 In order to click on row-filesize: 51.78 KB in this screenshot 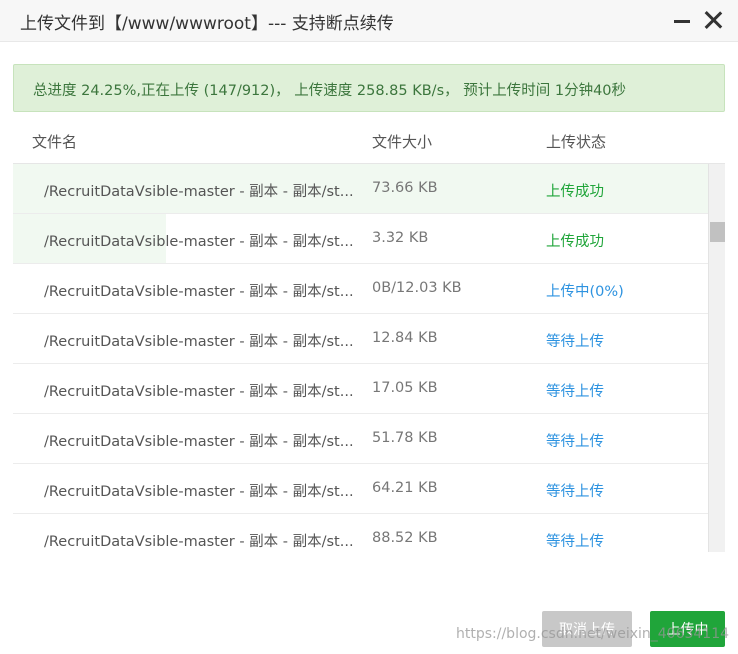, I will do `click(405, 438)`.